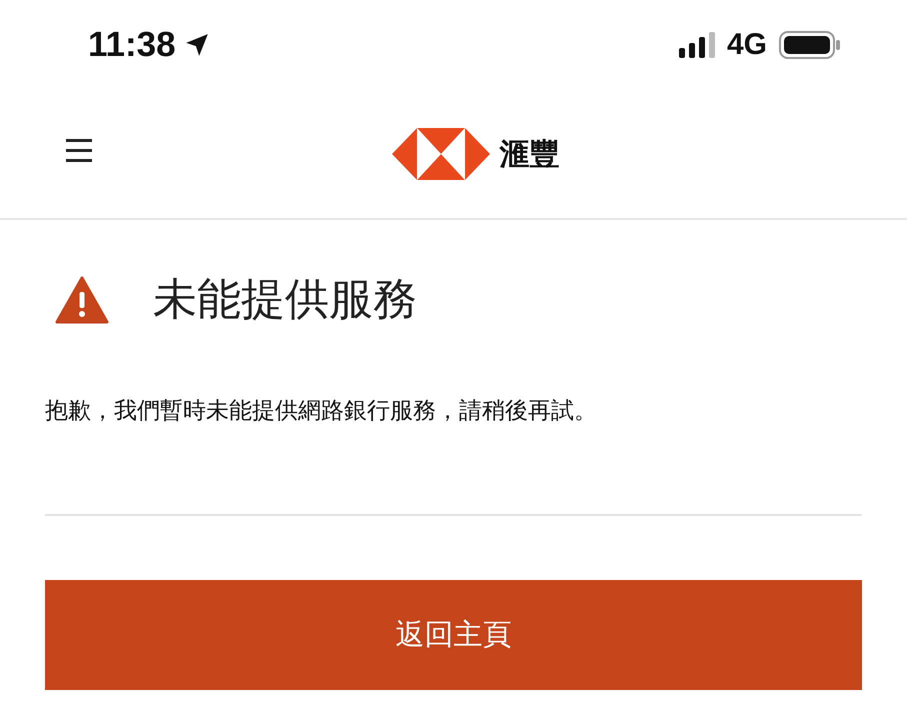 This screenshot has width=907, height=708. What do you see at coordinates (441, 154) in the screenshot?
I see `hexagon-logo-icon` at bounding box center [441, 154].